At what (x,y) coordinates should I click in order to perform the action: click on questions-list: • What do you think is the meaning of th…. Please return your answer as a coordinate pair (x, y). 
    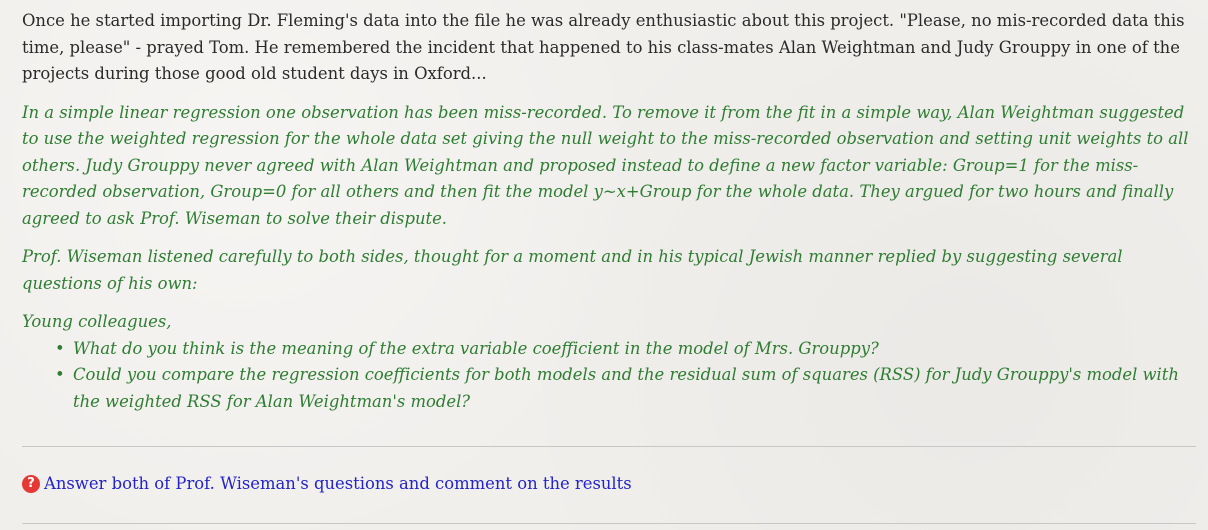
    Looking at the image, I should click on (612, 376).